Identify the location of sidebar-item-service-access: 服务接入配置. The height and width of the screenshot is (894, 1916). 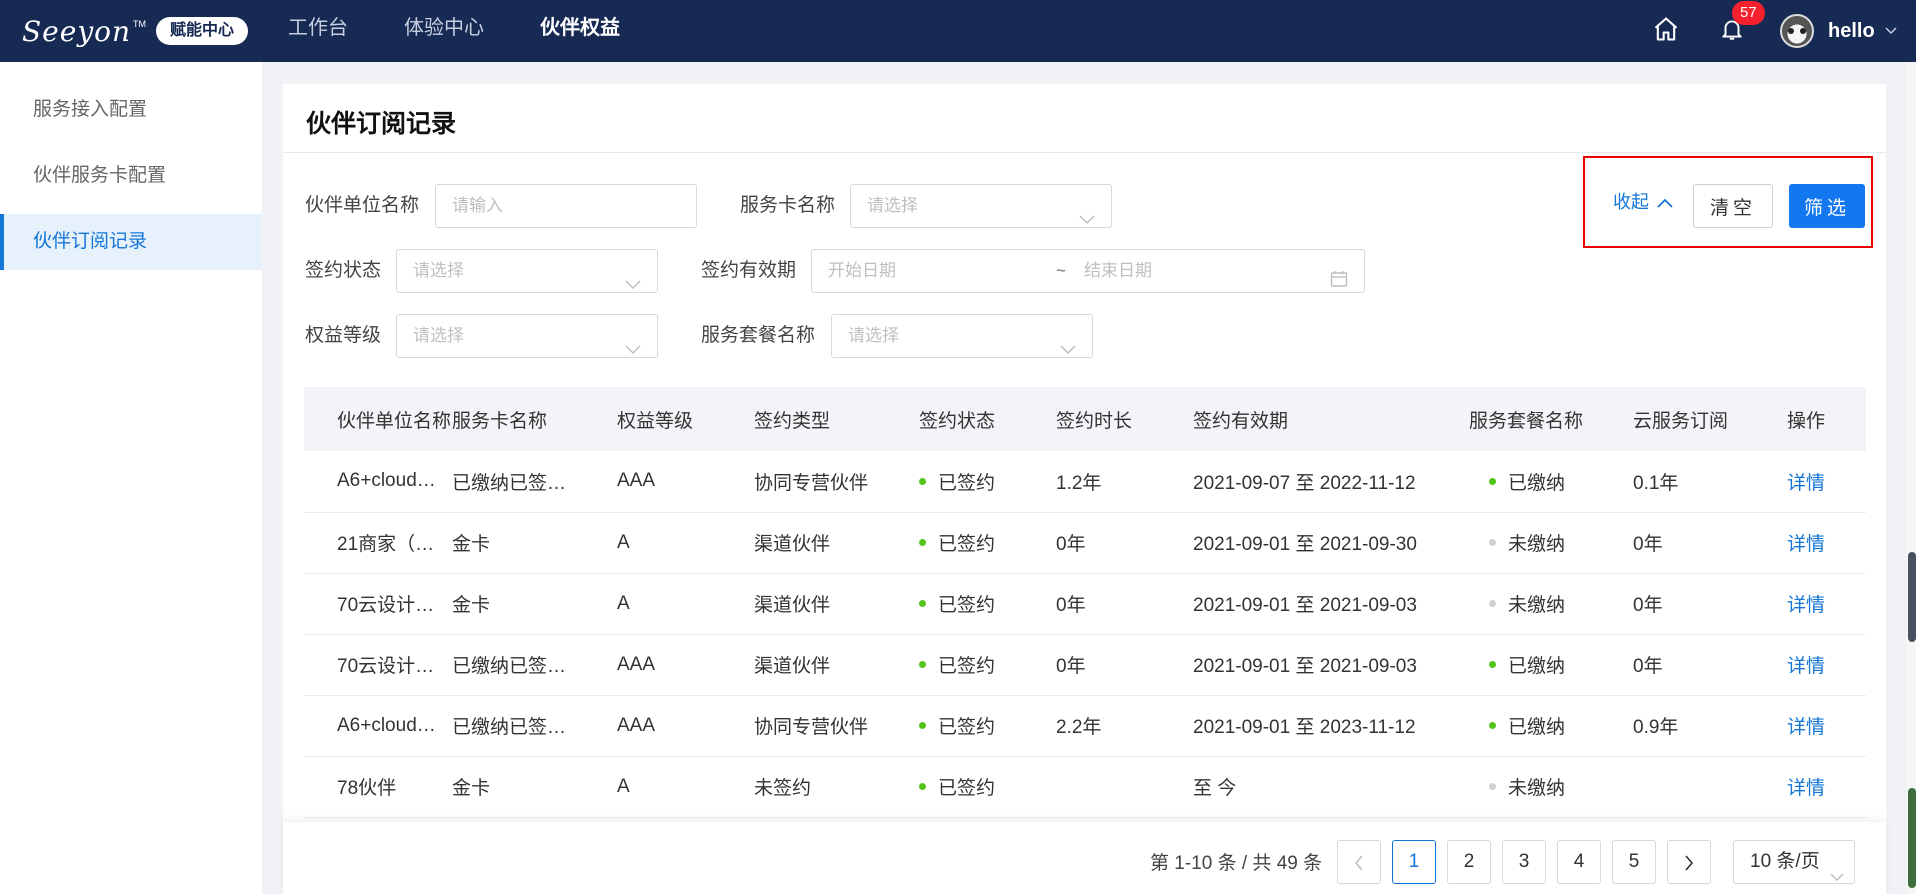
(131, 110).